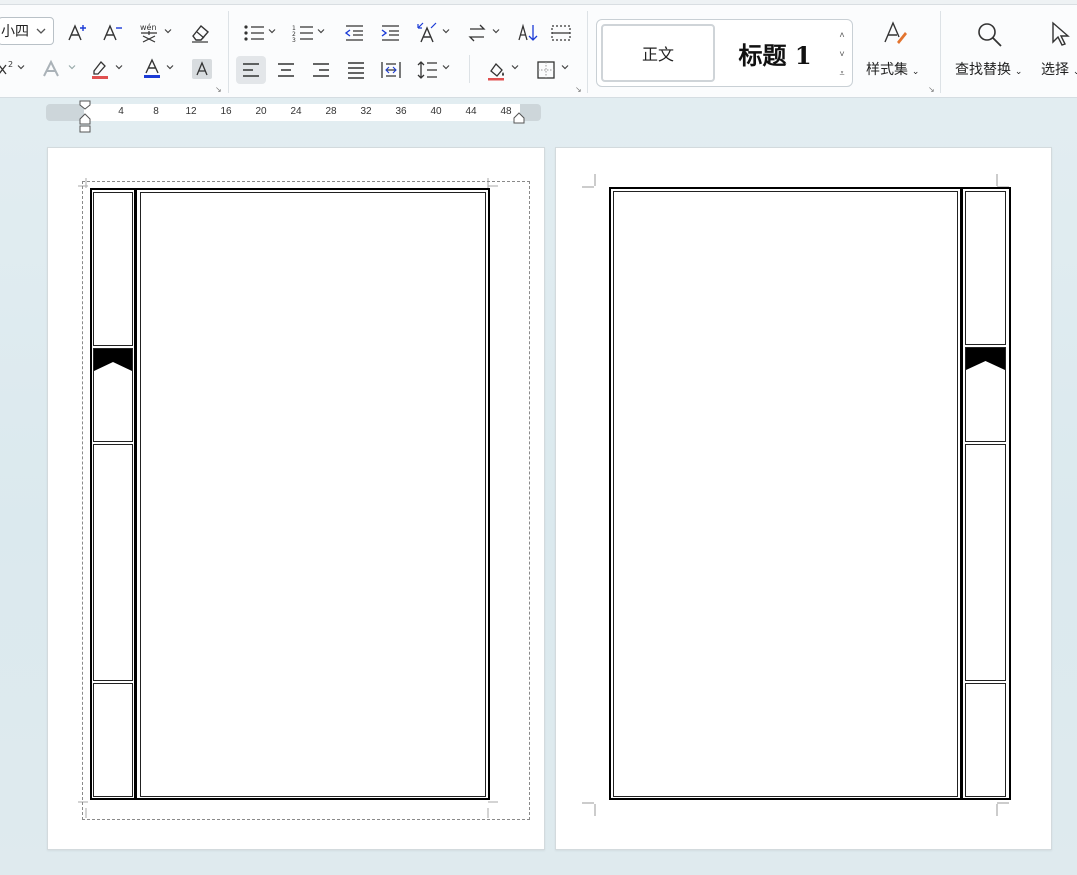 This screenshot has width=1077, height=875. Describe the element at coordinates (52, 69) in the screenshot. I see `text-effect-icon` at that location.